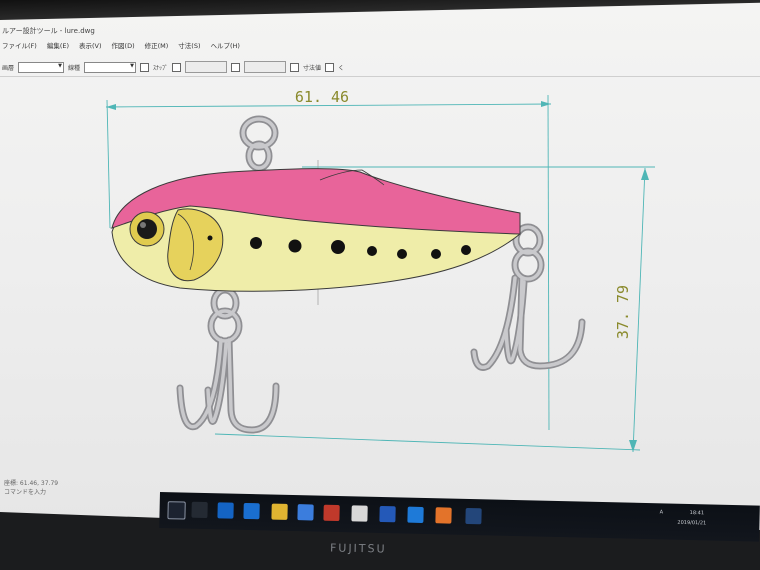  I want to click on ie-icon, so click(251, 511).